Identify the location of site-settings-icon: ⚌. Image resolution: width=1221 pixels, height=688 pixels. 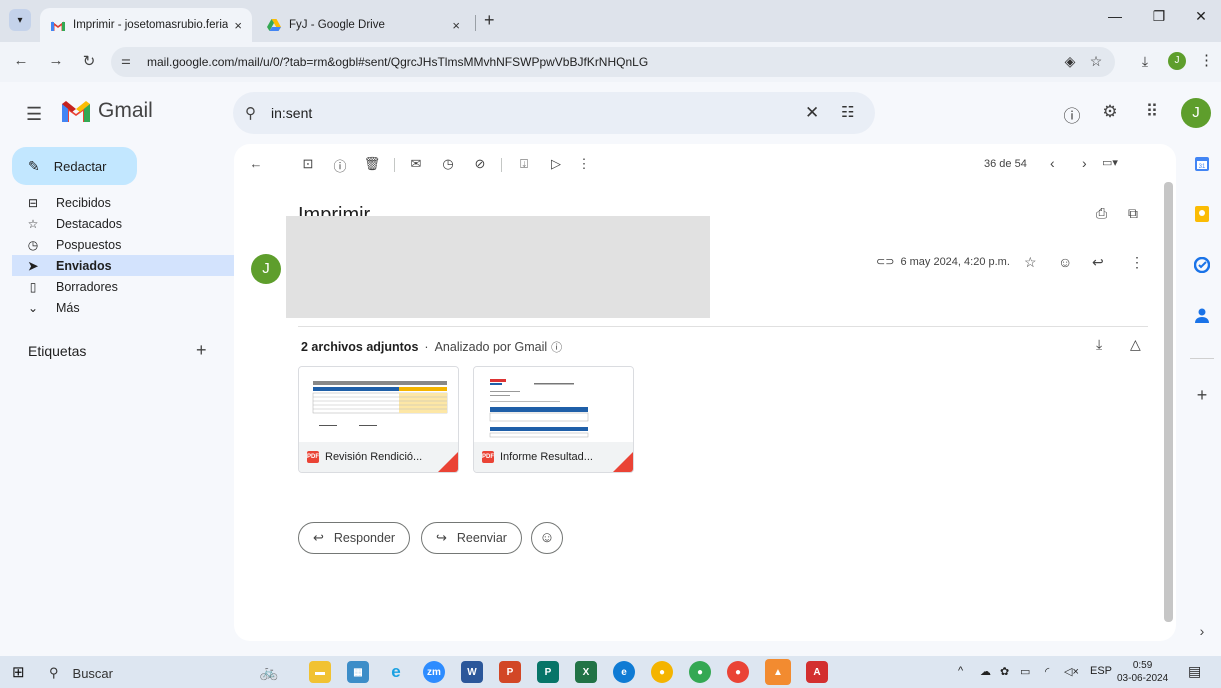
(130, 62).